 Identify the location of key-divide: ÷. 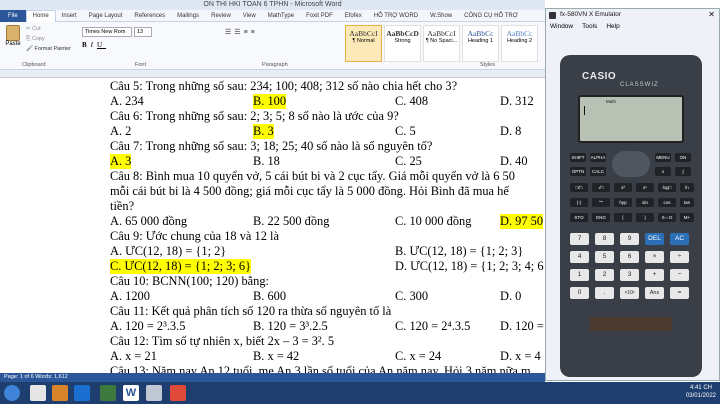
(679, 257).